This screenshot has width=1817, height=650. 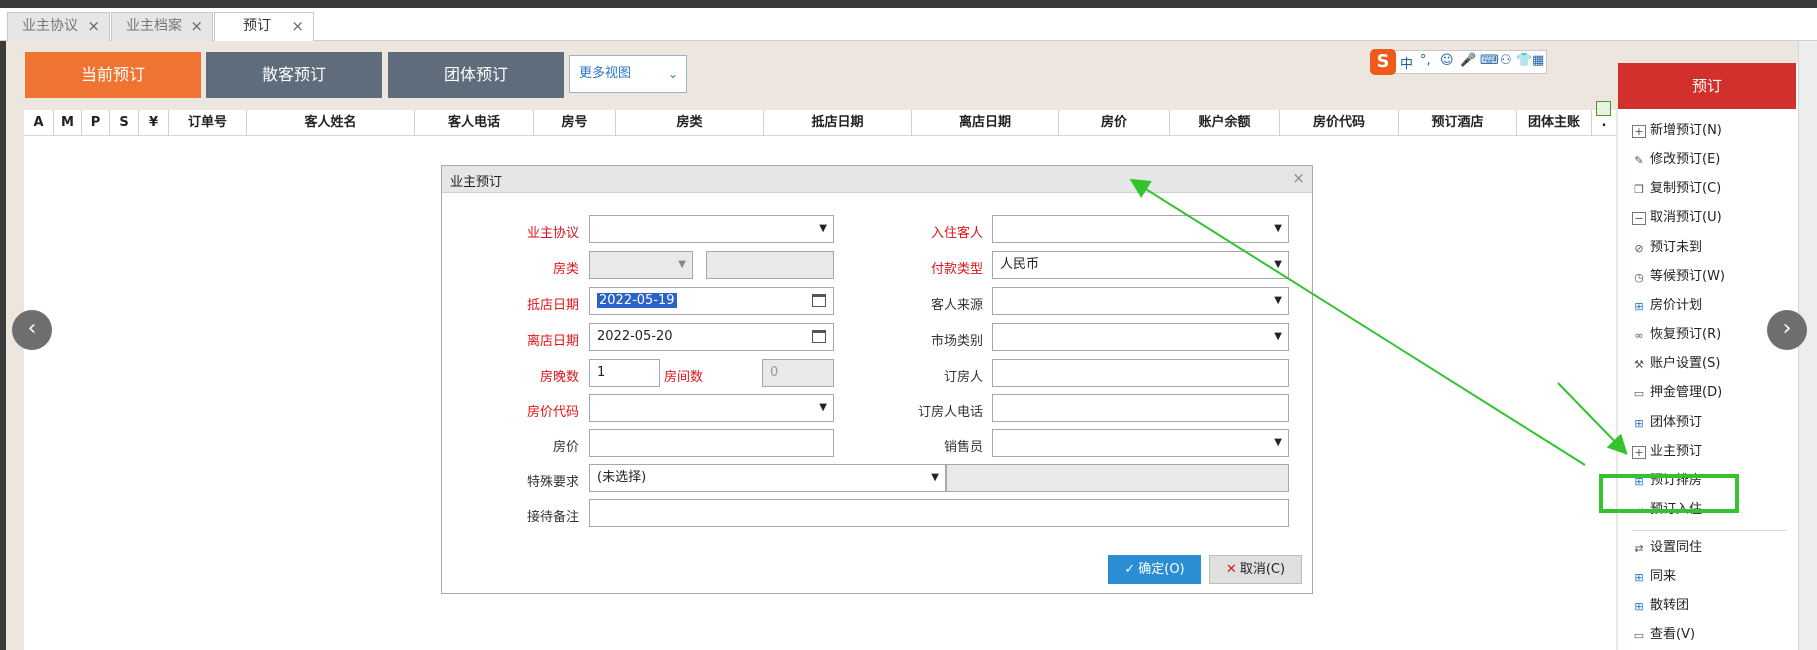 What do you see at coordinates (1506, 60) in the screenshot?
I see `ime-user-icon: ⚇` at bounding box center [1506, 60].